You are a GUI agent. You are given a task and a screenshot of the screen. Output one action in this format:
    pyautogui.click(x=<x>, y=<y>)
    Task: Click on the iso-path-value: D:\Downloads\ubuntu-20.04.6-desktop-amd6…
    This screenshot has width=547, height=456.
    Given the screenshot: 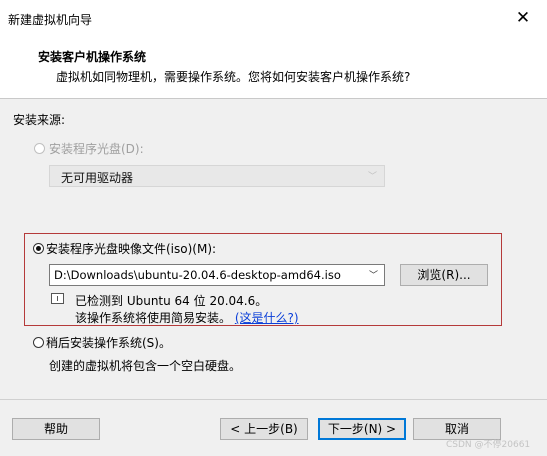 What is the action you would take?
    pyautogui.click(x=197, y=275)
    